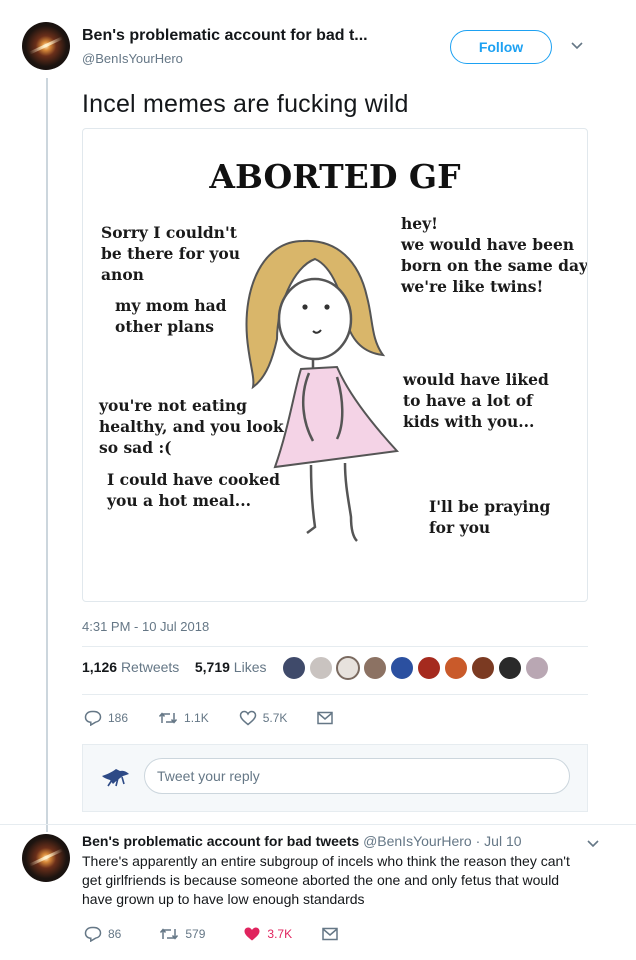  I want to click on retweets-count: 1,126, so click(100, 667).